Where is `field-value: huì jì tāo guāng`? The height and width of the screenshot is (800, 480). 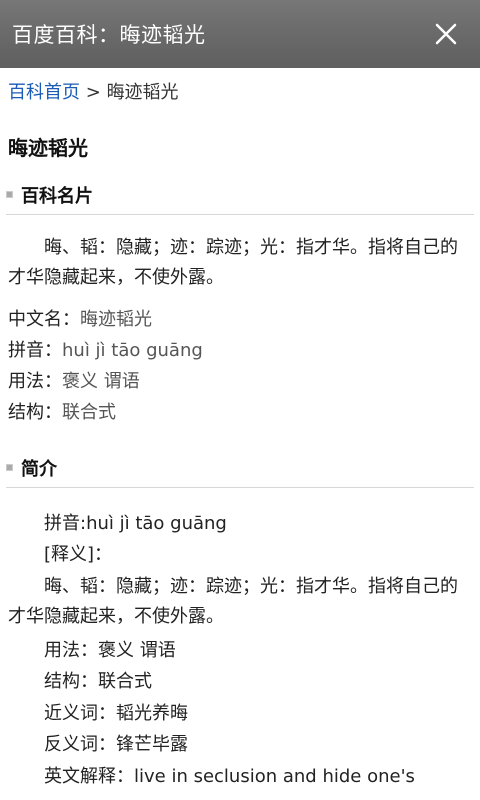 field-value: huì jì tāo guāng is located at coordinates (132, 350).